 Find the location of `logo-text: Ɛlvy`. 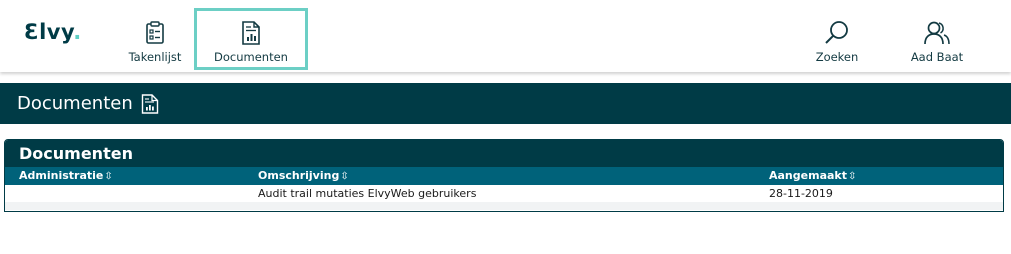

logo-text: Ɛlvy is located at coordinates (49, 32).